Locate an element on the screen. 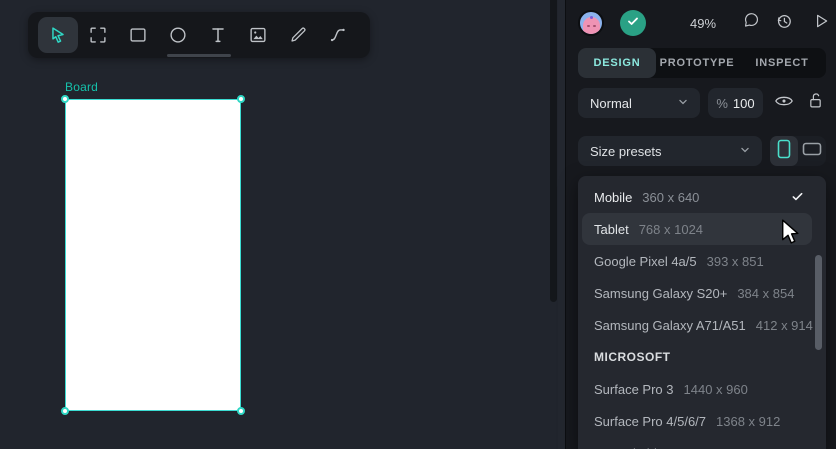  preset-item-galaxy-a71: Samsung Galaxy A71/A51 412 x 914 is located at coordinates (702, 325).